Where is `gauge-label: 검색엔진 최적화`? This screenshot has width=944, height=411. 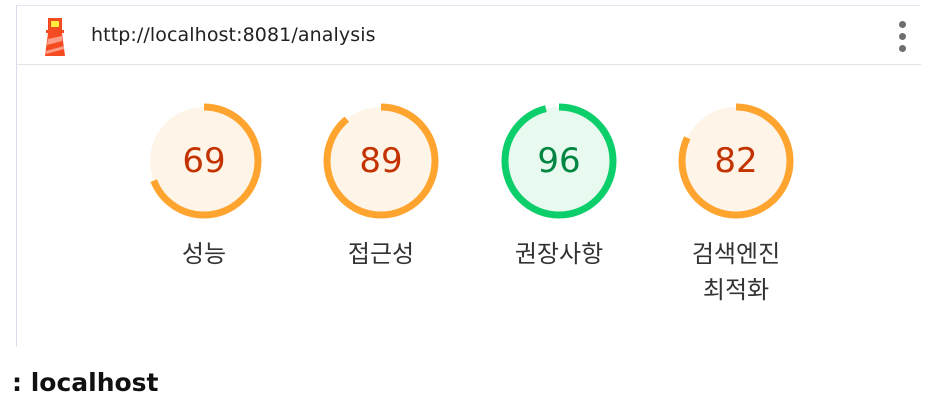
gauge-label: 검색엔진 최적화 is located at coordinates (736, 272).